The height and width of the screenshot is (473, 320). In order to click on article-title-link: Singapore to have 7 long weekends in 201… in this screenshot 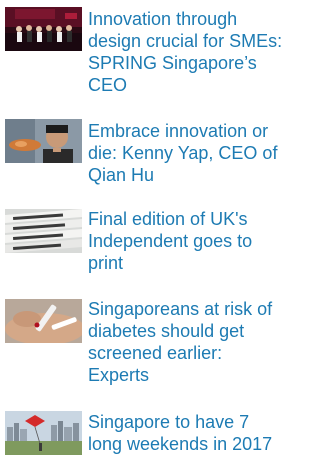, I will do `click(186, 433)`.